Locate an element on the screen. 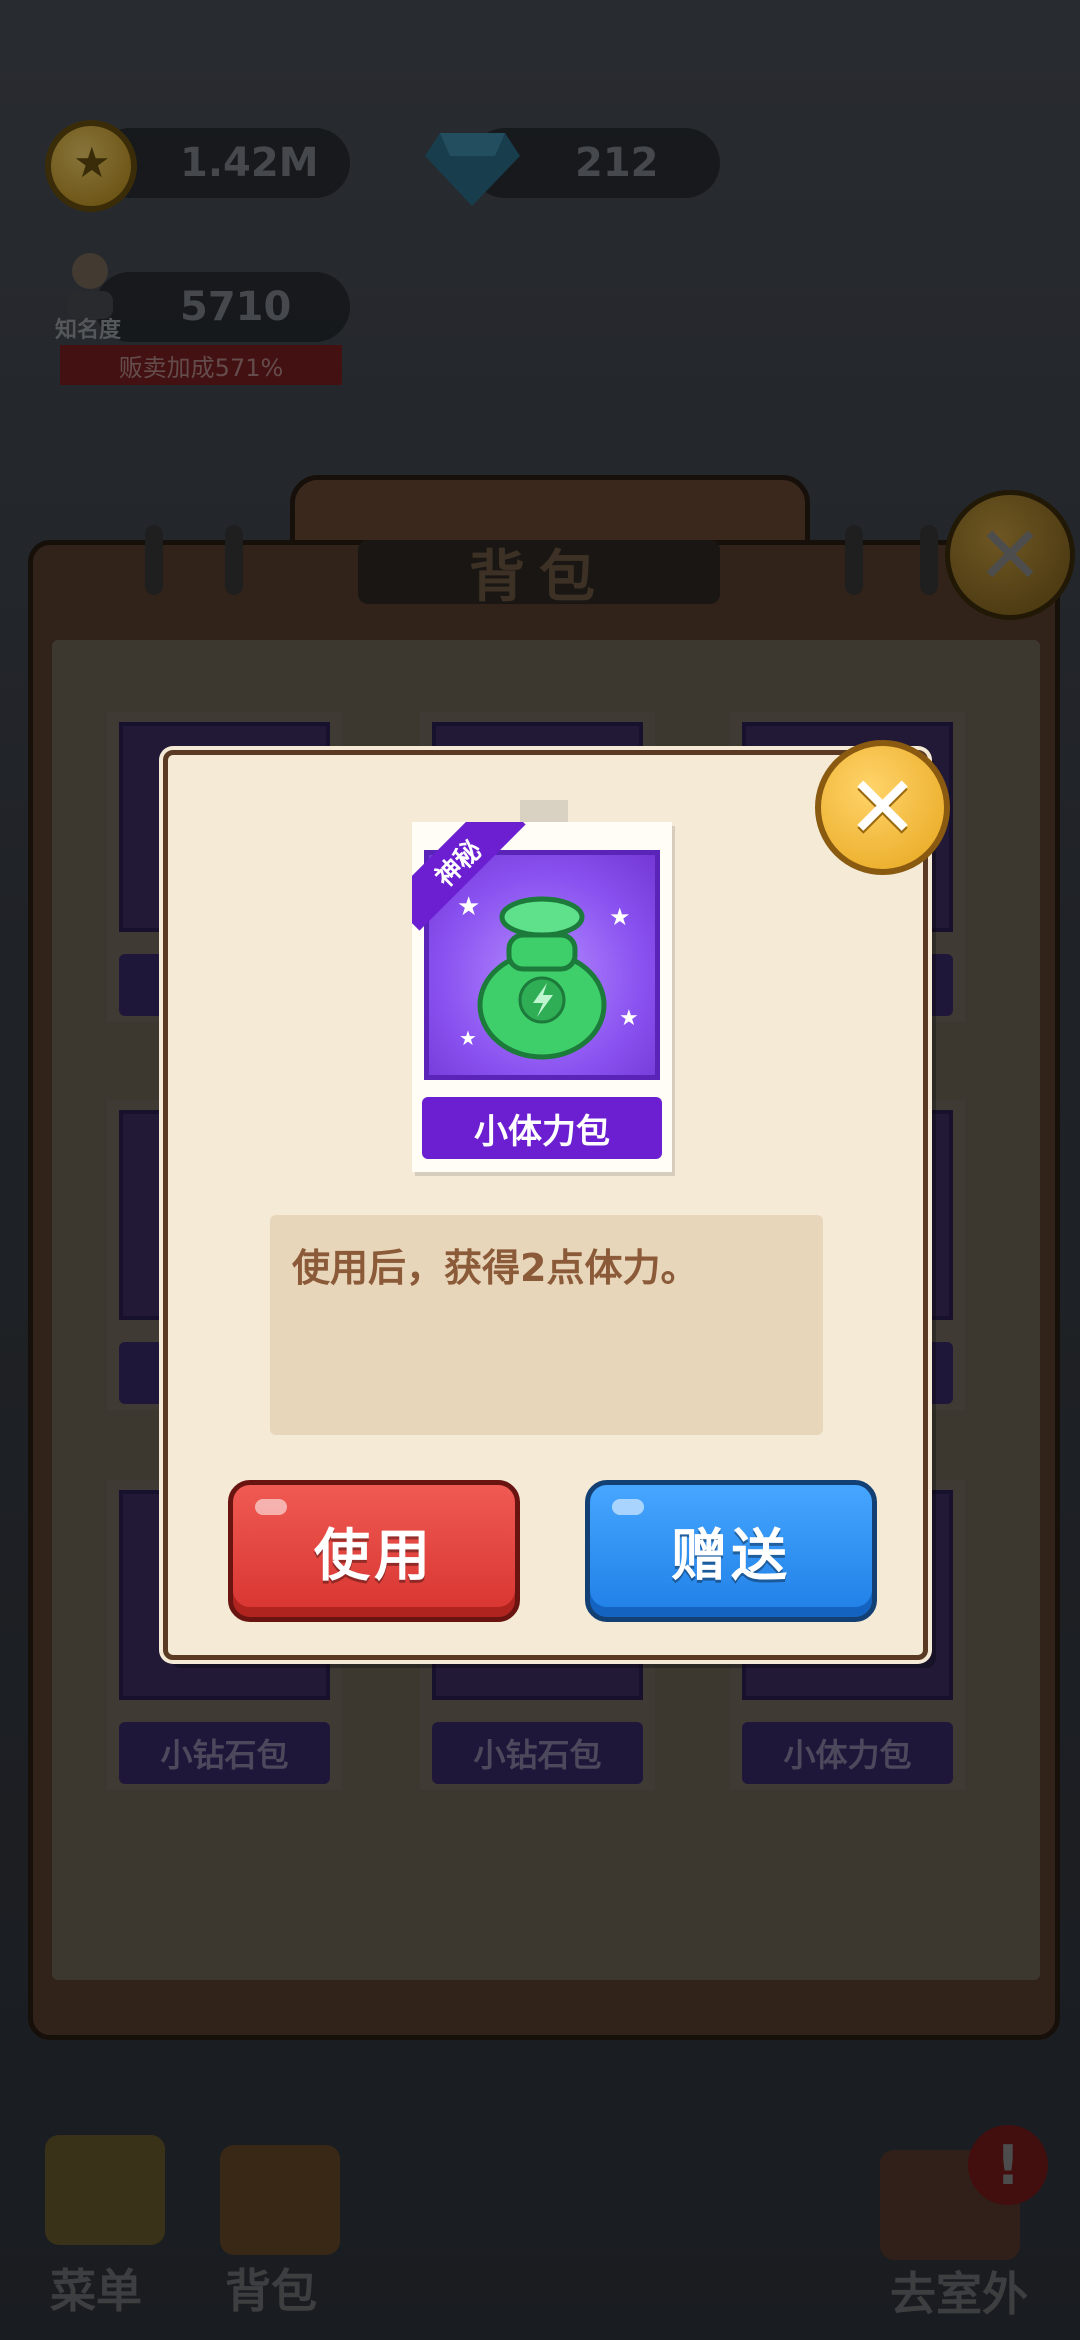 Image resolution: width=1080 pixels, height=2340 pixels. item-description: 使用后，获得2点体力。 is located at coordinates (495, 1268).